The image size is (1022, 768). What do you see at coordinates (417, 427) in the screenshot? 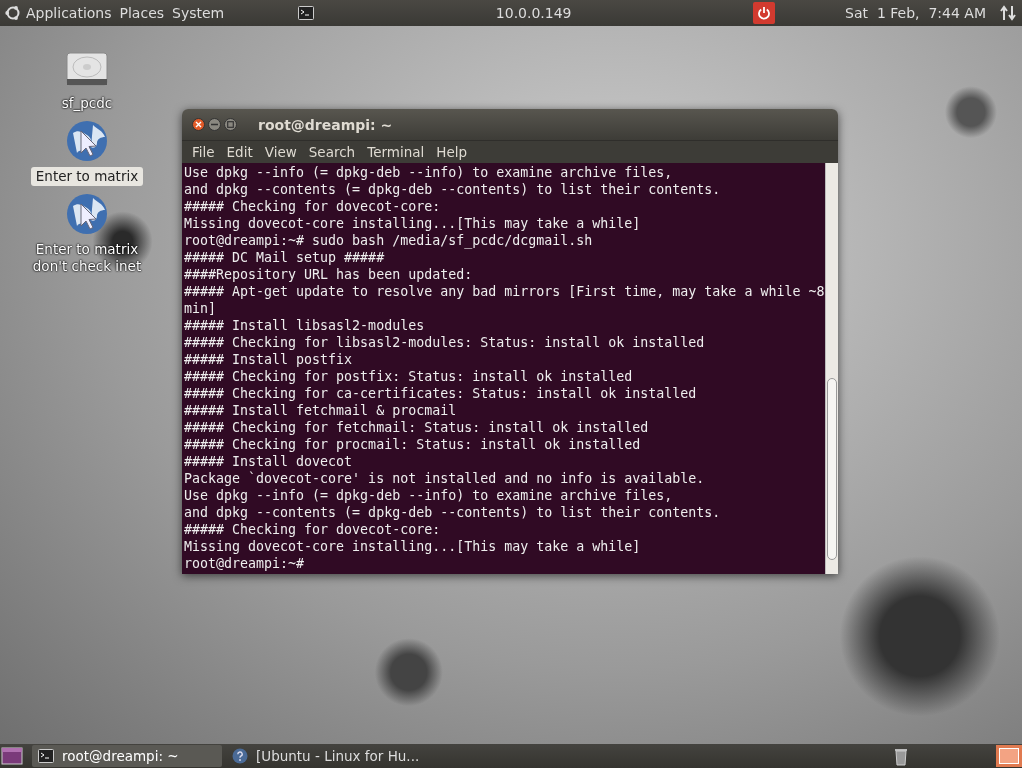
I see `terminal-line: ##### Checking for fetchmail: Status: install ok installed` at bounding box center [417, 427].